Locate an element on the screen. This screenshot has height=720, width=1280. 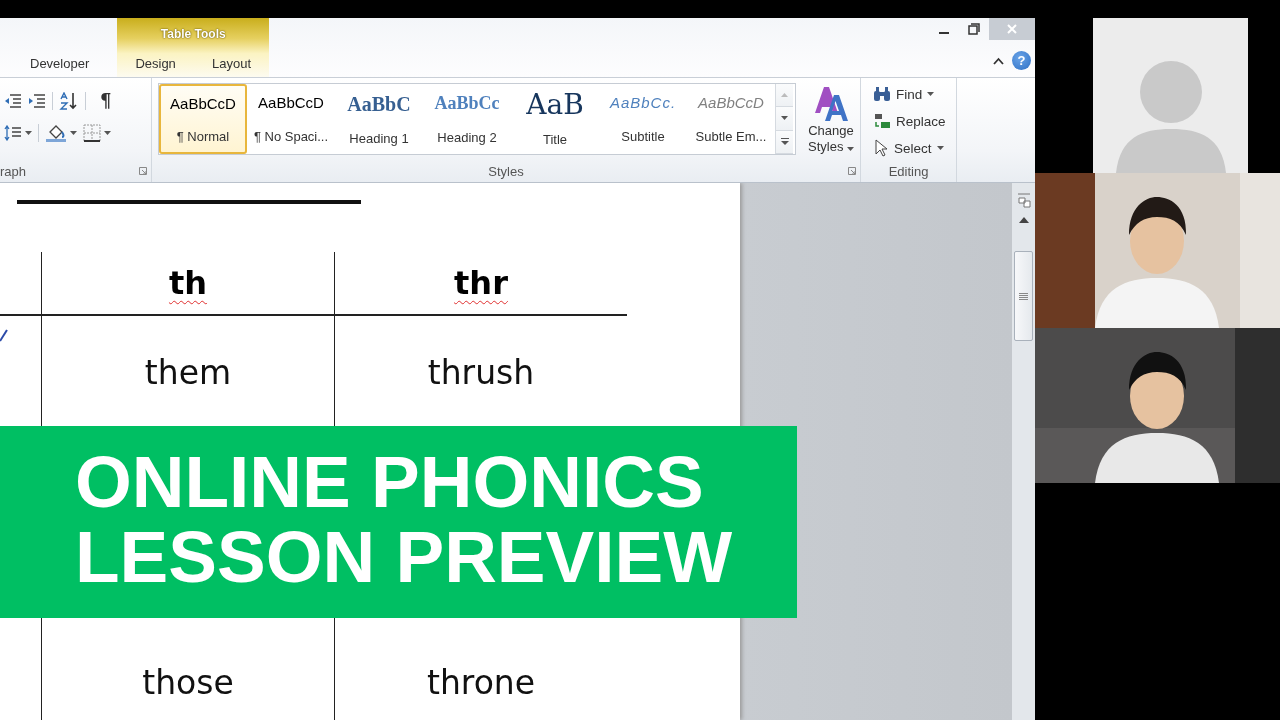
group-label: raph is located at coordinates (13, 171).